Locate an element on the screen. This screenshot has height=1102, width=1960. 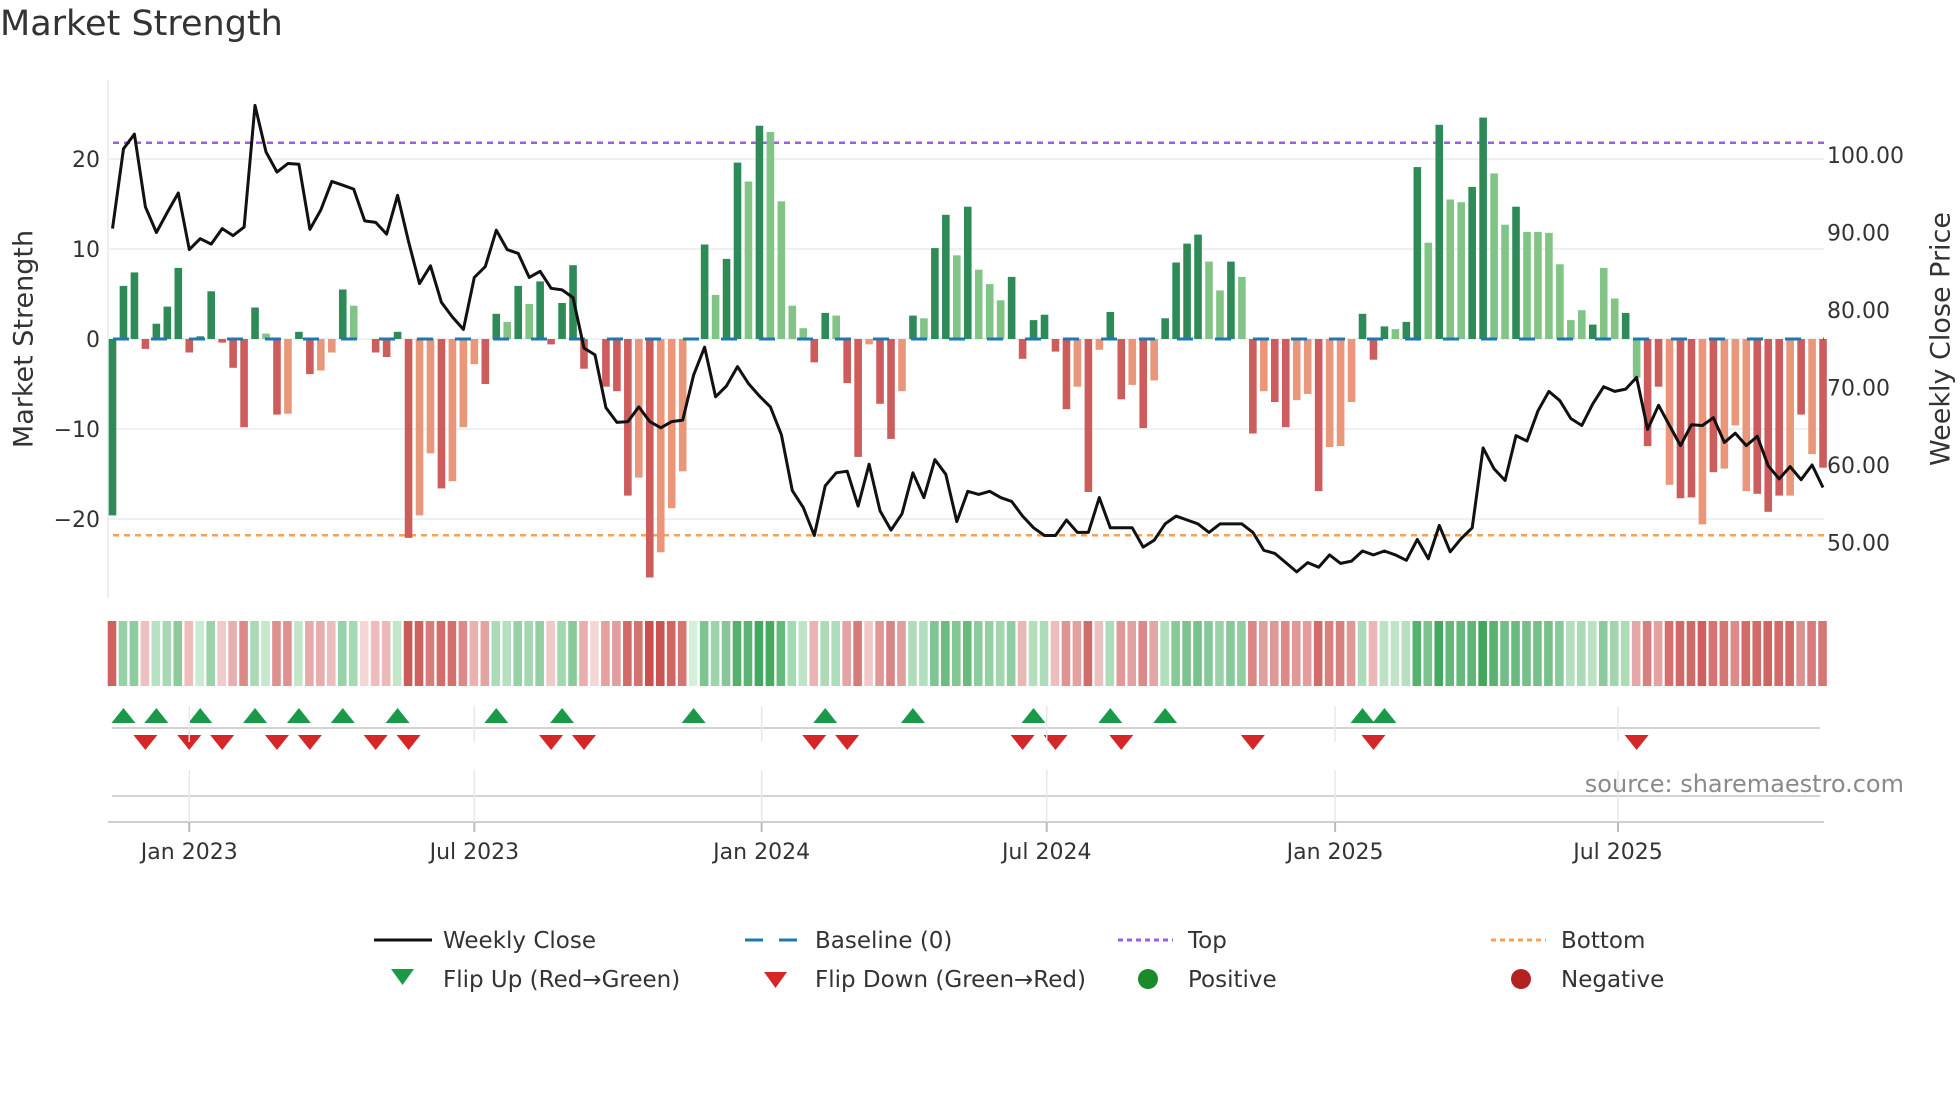
y-tick-label: 10 is located at coordinates (86, 250).